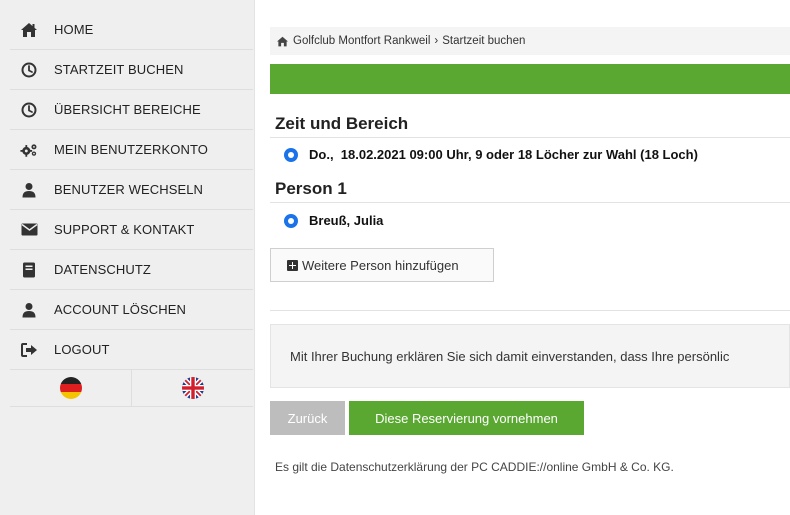  Describe the element at coordinates (120, 309) in the screenshot. I see `sidebar-item-label: ACCOUNT LÖSCHEN` at that location.